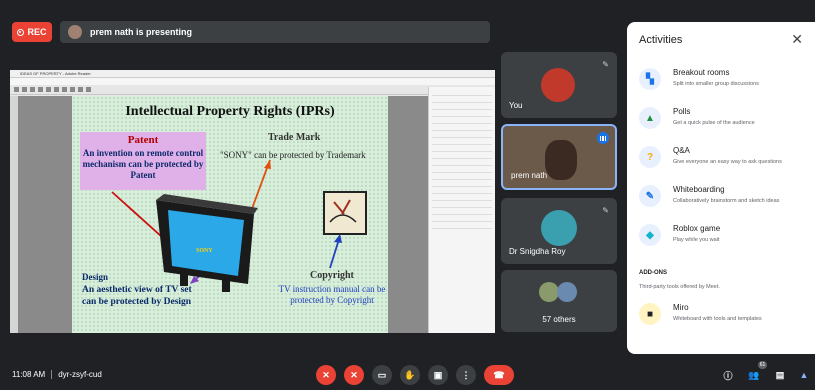 This screenshot has width=815, height=390. Describe the element at coordinates (52, 374) in the screenshot. I see `divider` at that location.